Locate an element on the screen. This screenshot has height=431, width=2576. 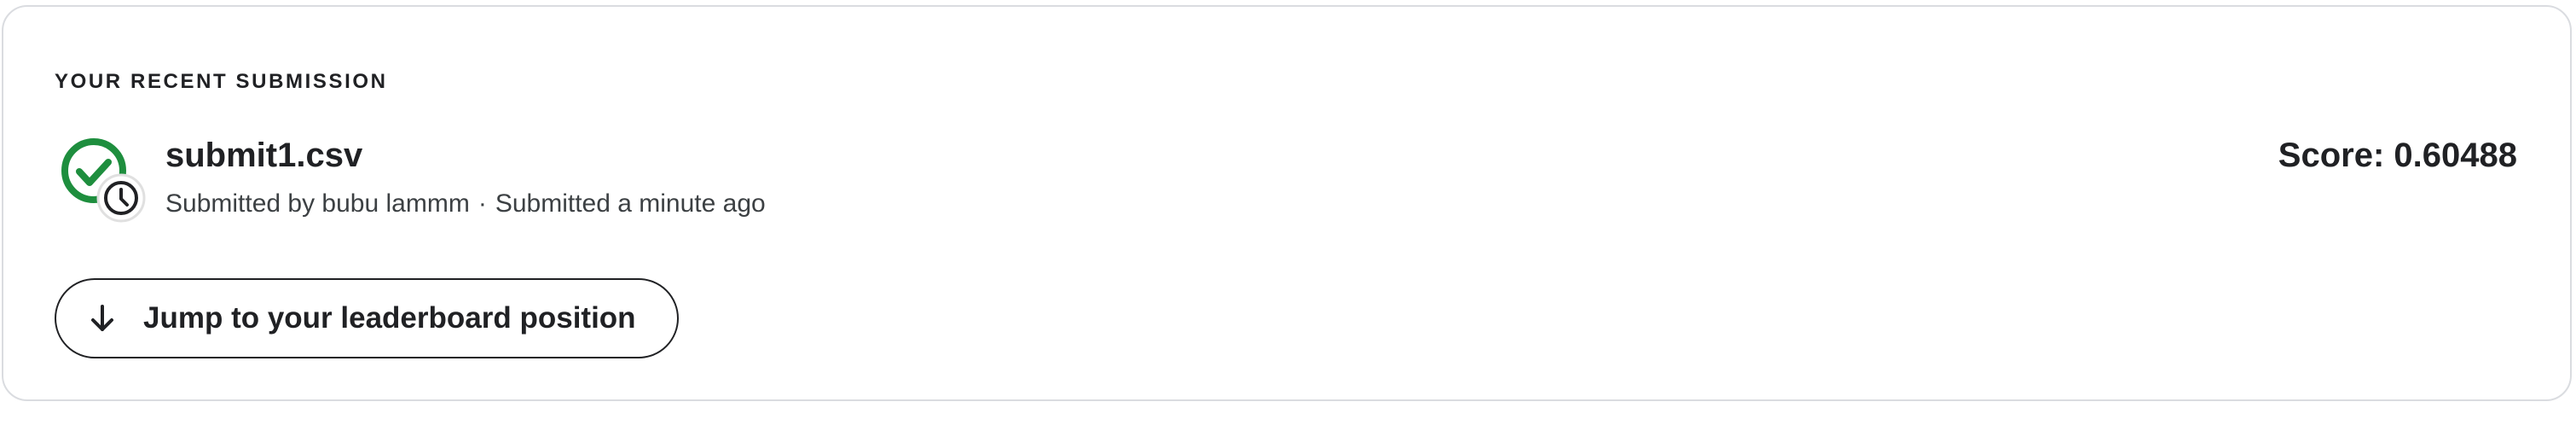
submission-score: Score: 0.60488 is located at coordinates (2397, 155).